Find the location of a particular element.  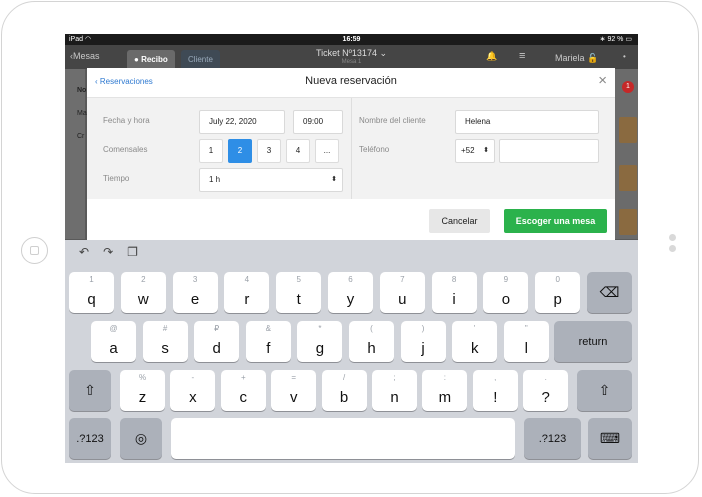

numbers-key-right: .?123 is located at coordinates (552, 438).